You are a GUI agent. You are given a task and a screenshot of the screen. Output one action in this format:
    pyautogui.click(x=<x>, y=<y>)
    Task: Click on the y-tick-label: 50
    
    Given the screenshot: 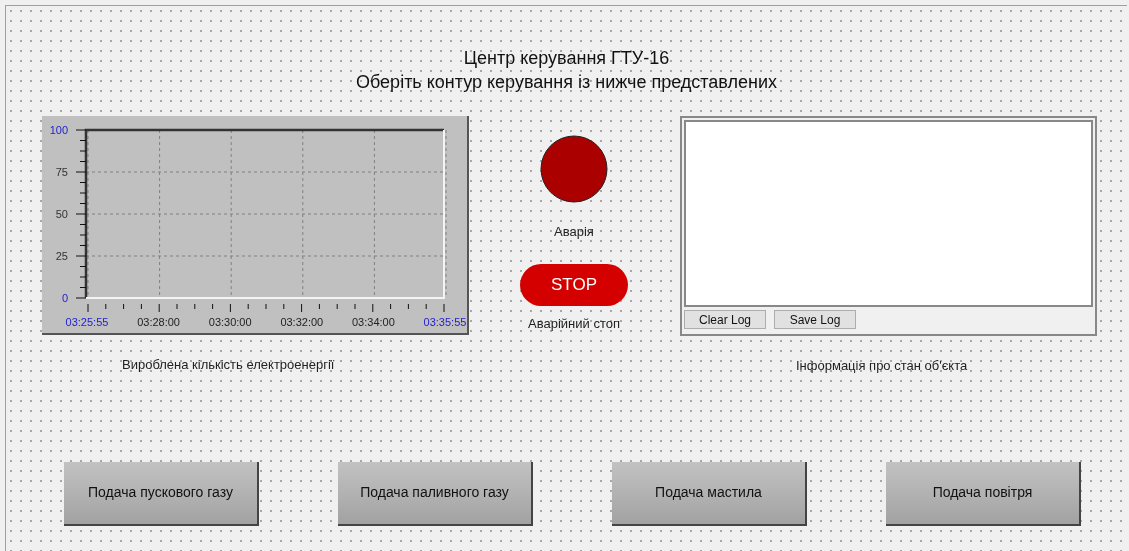 What is the action you would take?
    pyautogui.click(x=61, y=214)
    